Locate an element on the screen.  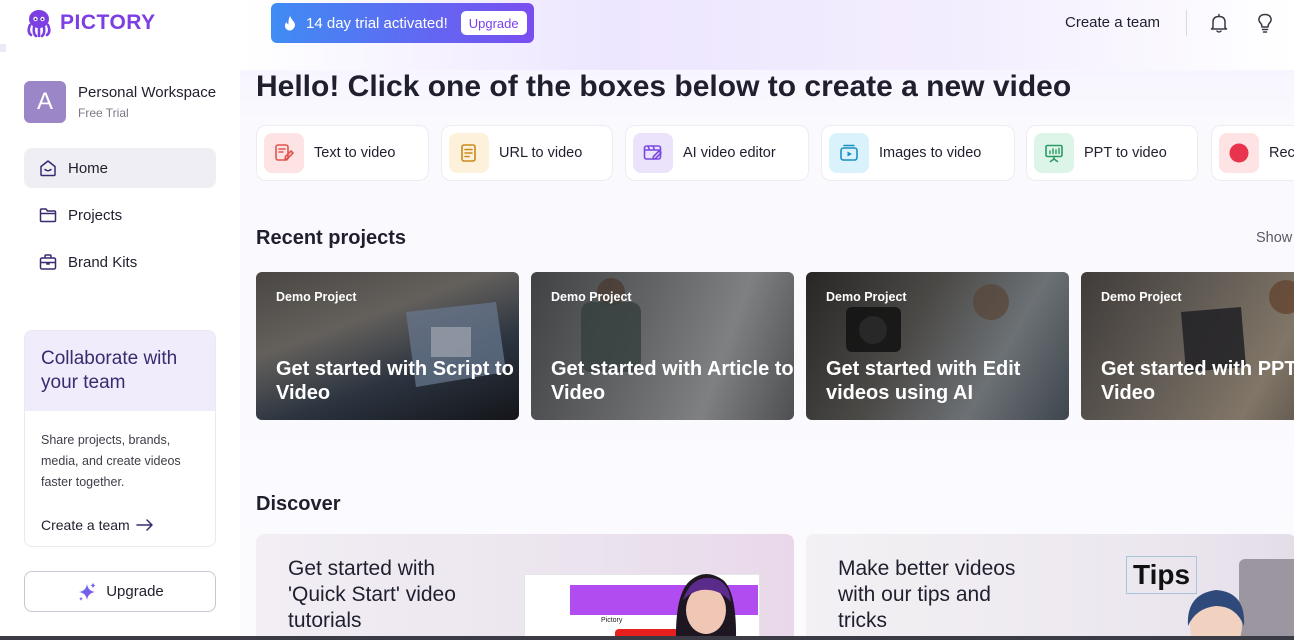
ppt-to-video-button: PPT to video is located at coordinates (1112, 153).